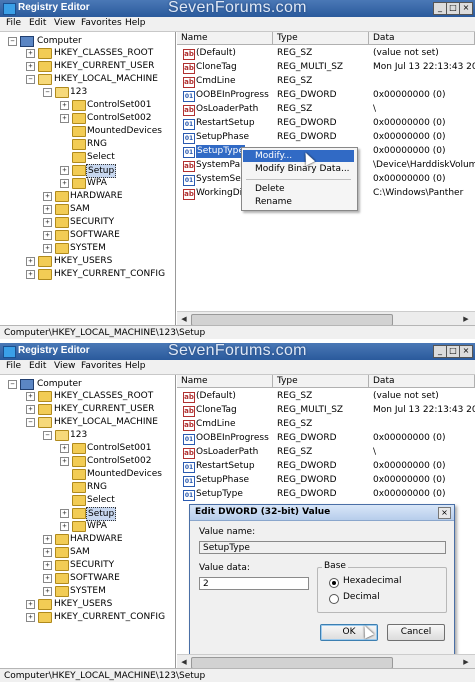  I want to click on menu-item-delete: Delete, so click(298, 189).